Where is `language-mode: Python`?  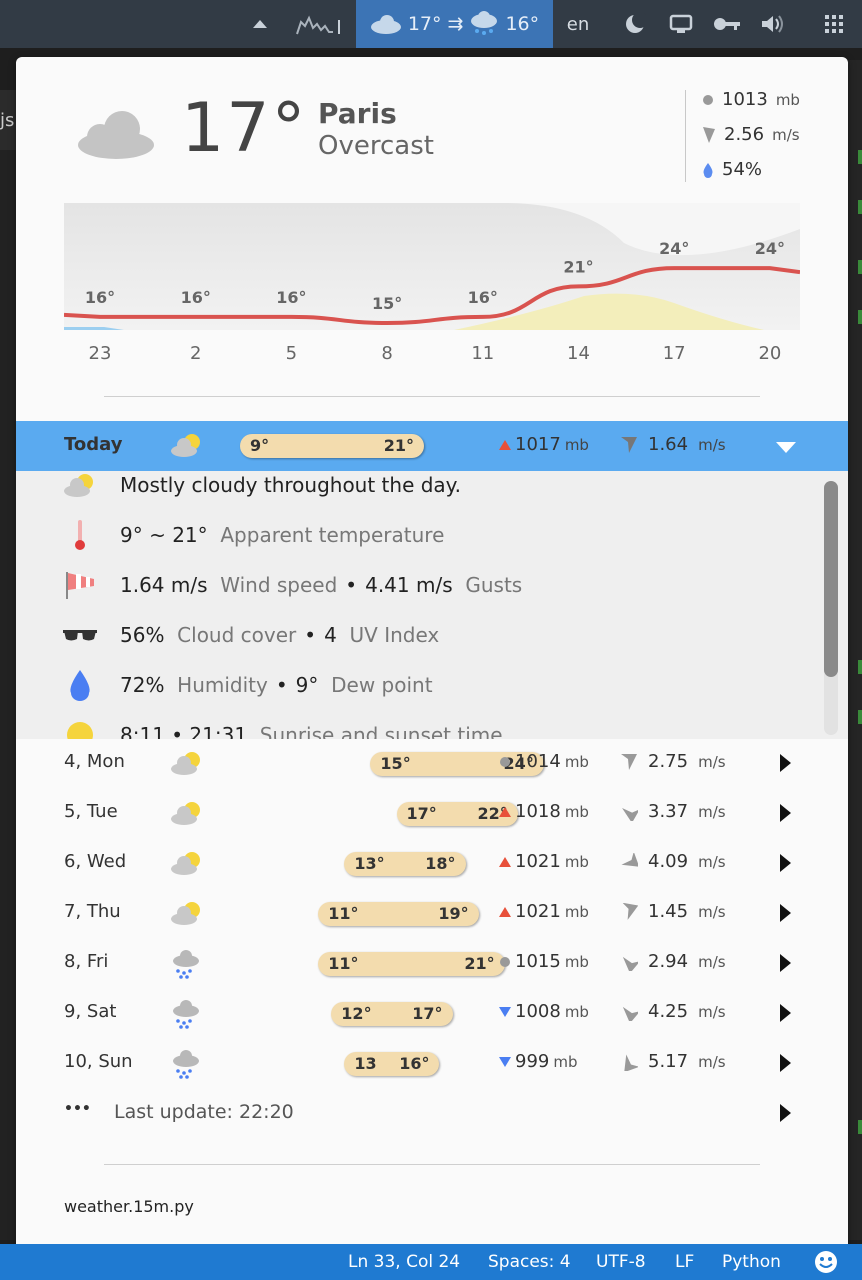 language-mode: Python is located at coordinates (751, 1262).